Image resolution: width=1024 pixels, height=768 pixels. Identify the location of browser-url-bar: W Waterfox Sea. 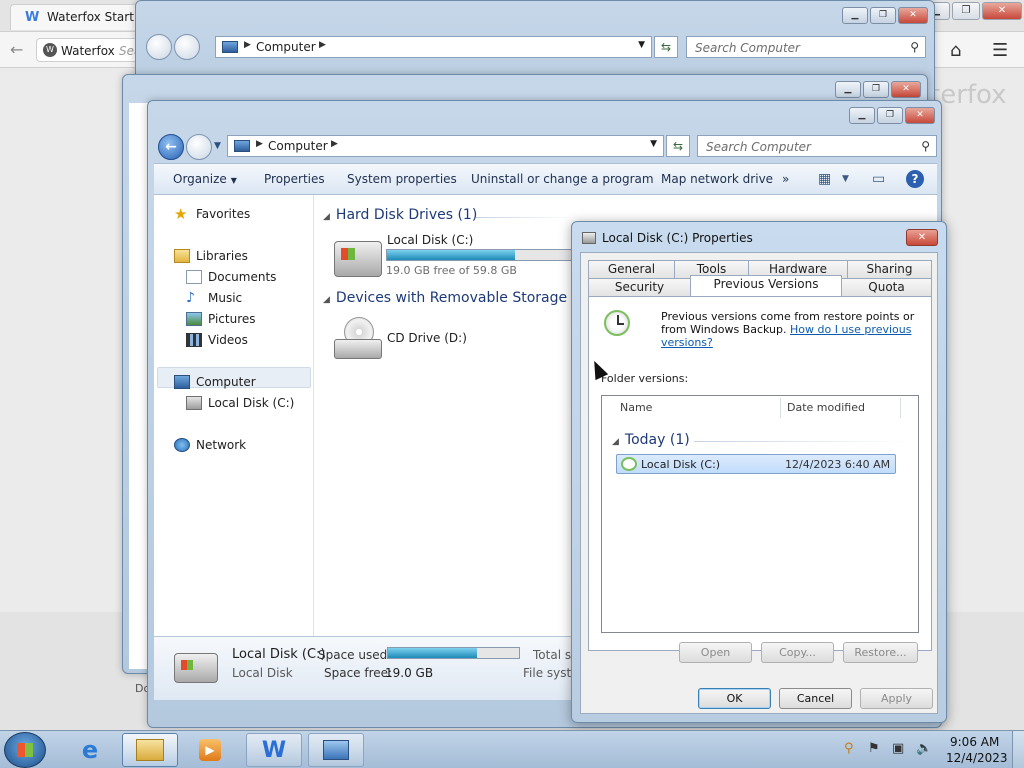
(91, 50).